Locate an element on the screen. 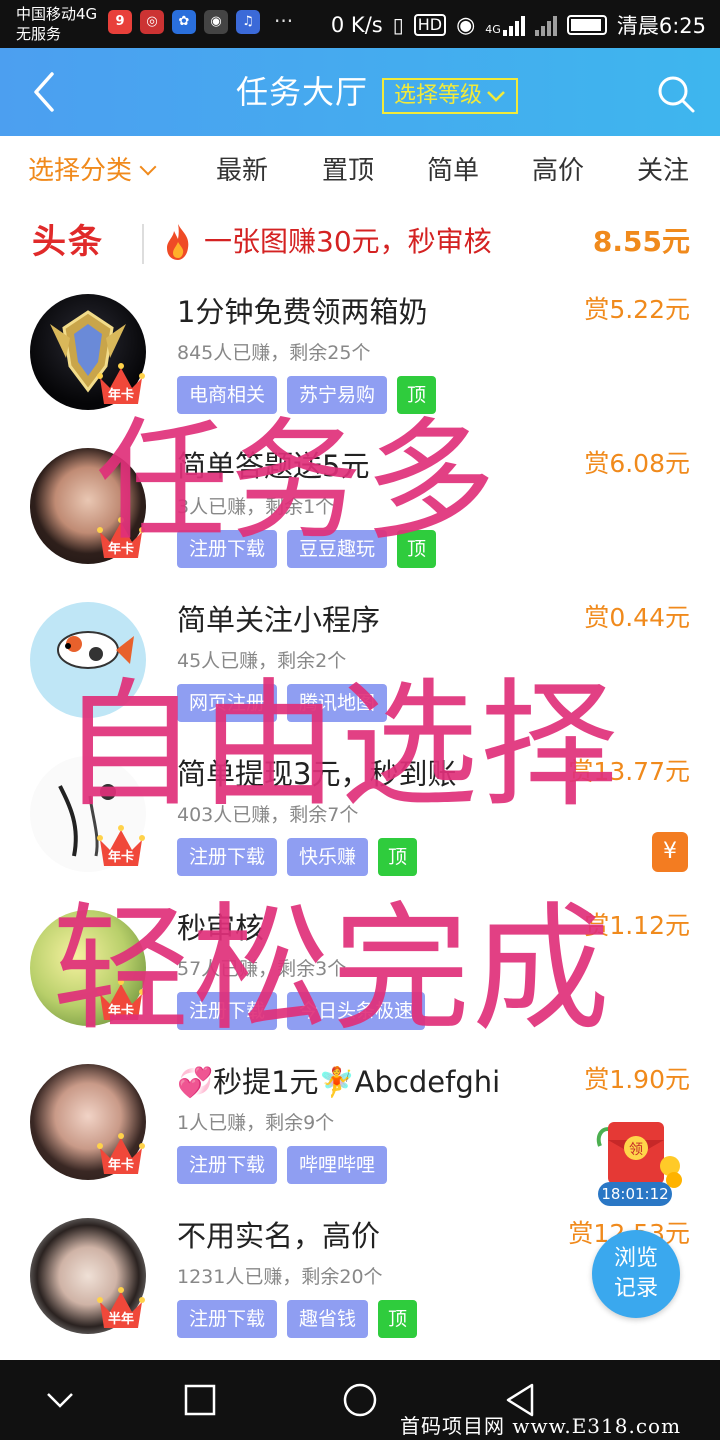 This screenshot has width=720, height=1440. crown-badge: 半年 is located at coordinates (121, 1307).